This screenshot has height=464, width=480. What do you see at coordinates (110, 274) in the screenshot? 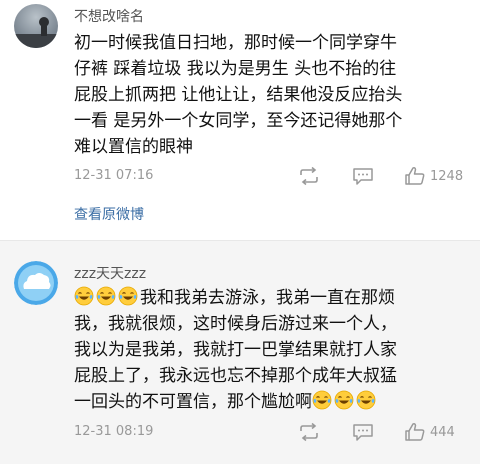
I see `username: zzz天天zzz` at bounding box center [110, 274].